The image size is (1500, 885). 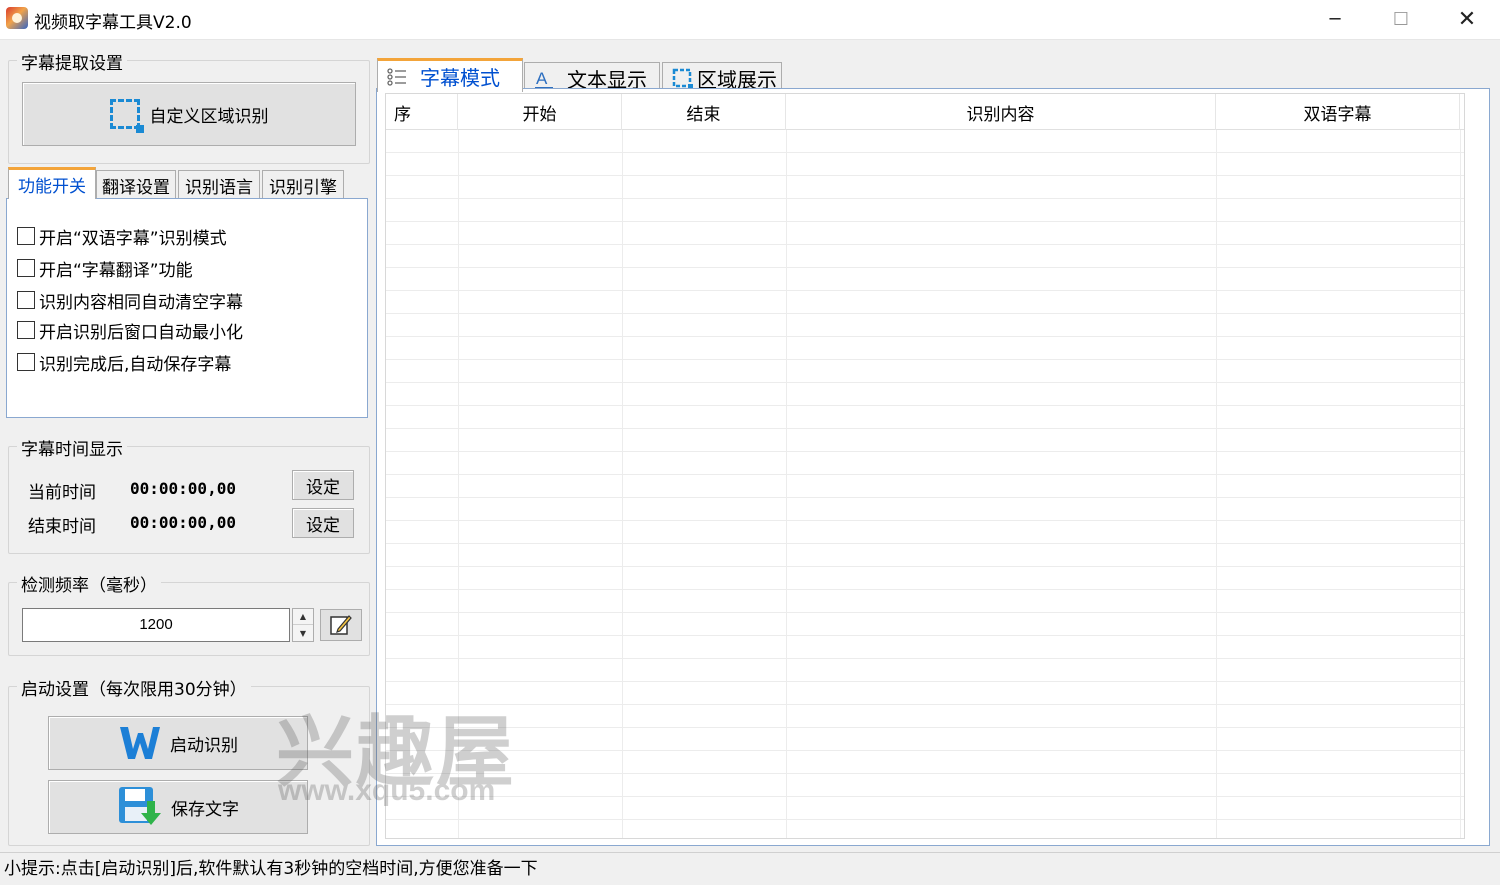 What do you see at coordinates (402, 114) in the screenshot?
I see `column-header-label: 序` at bounding box center [402, 114].